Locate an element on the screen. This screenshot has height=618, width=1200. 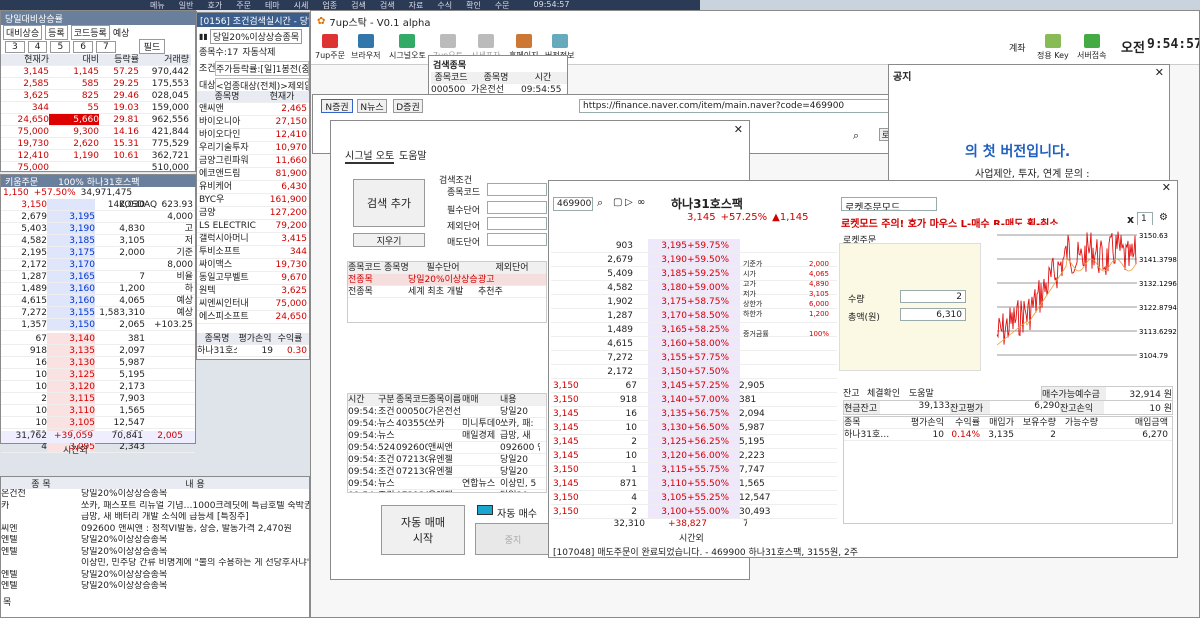
menu-item: 호가 is located at coordinates (214, 5).